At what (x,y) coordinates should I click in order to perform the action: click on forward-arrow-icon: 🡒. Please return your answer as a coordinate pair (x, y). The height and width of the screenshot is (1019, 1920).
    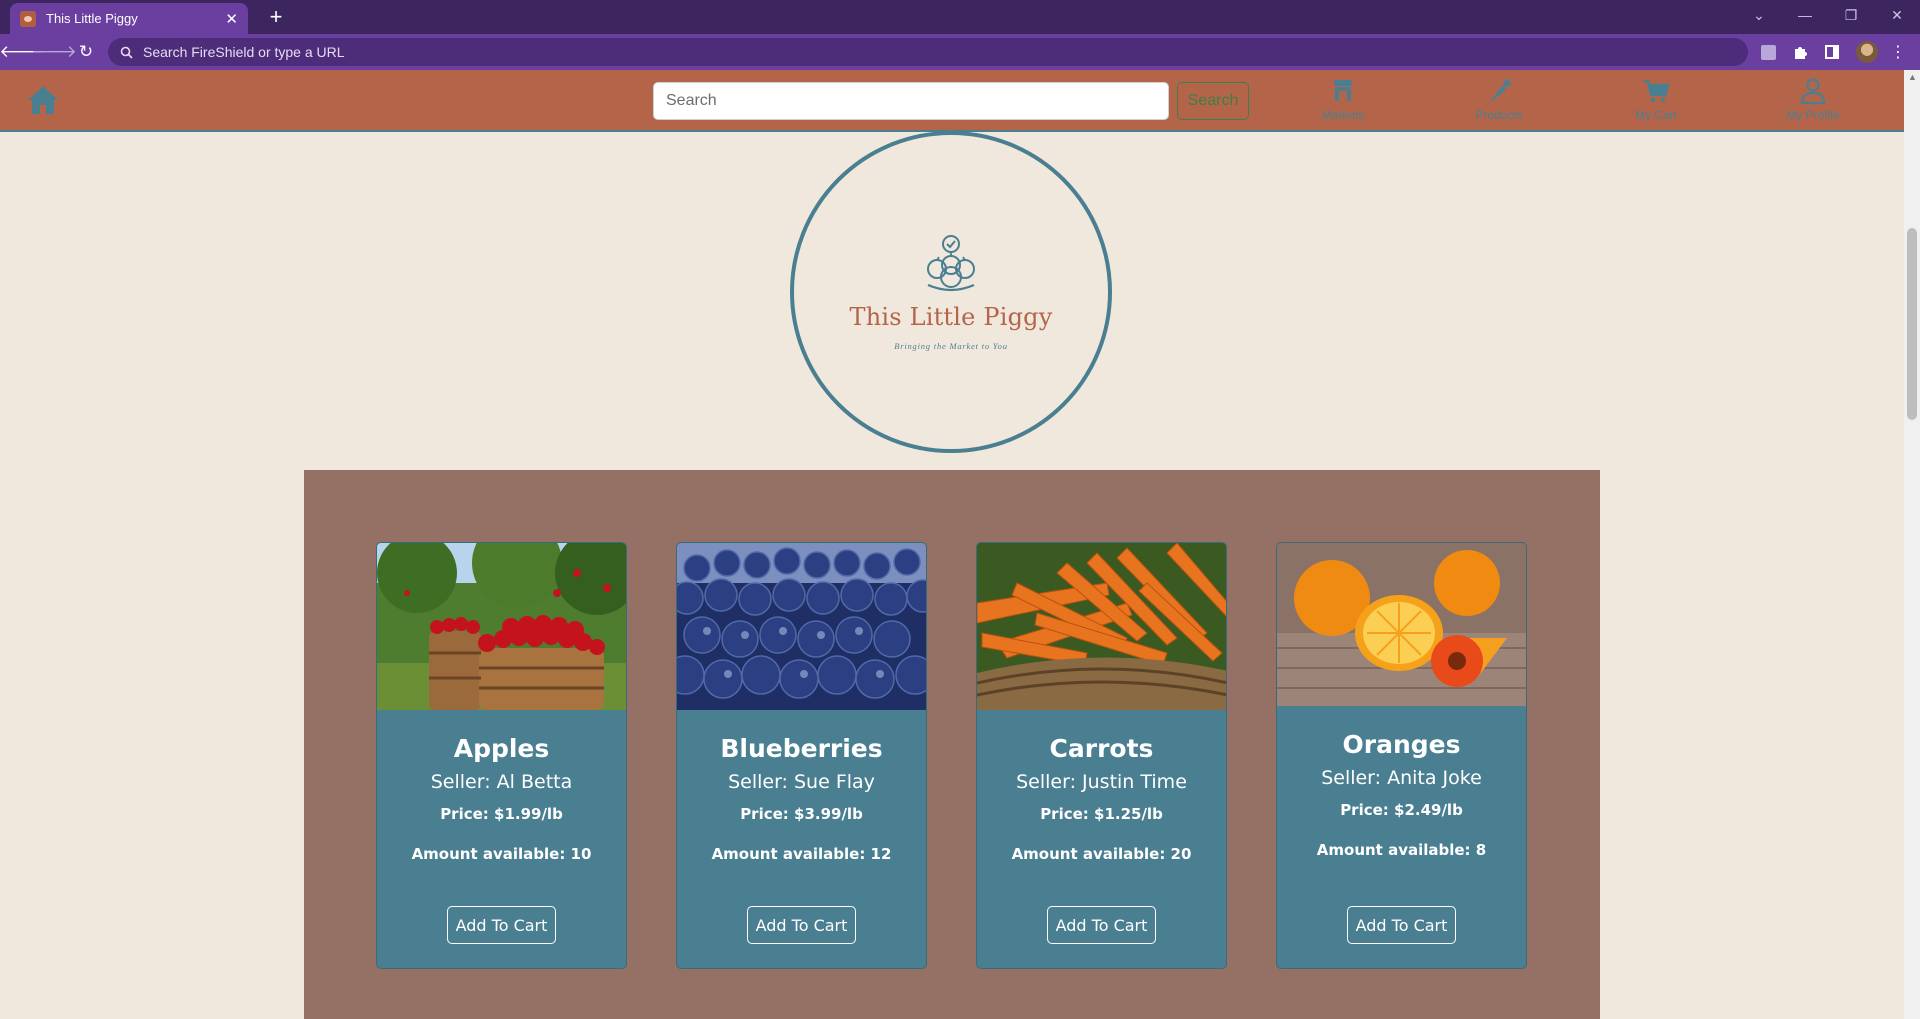
    Looking at the image, I should click on (54, 52).